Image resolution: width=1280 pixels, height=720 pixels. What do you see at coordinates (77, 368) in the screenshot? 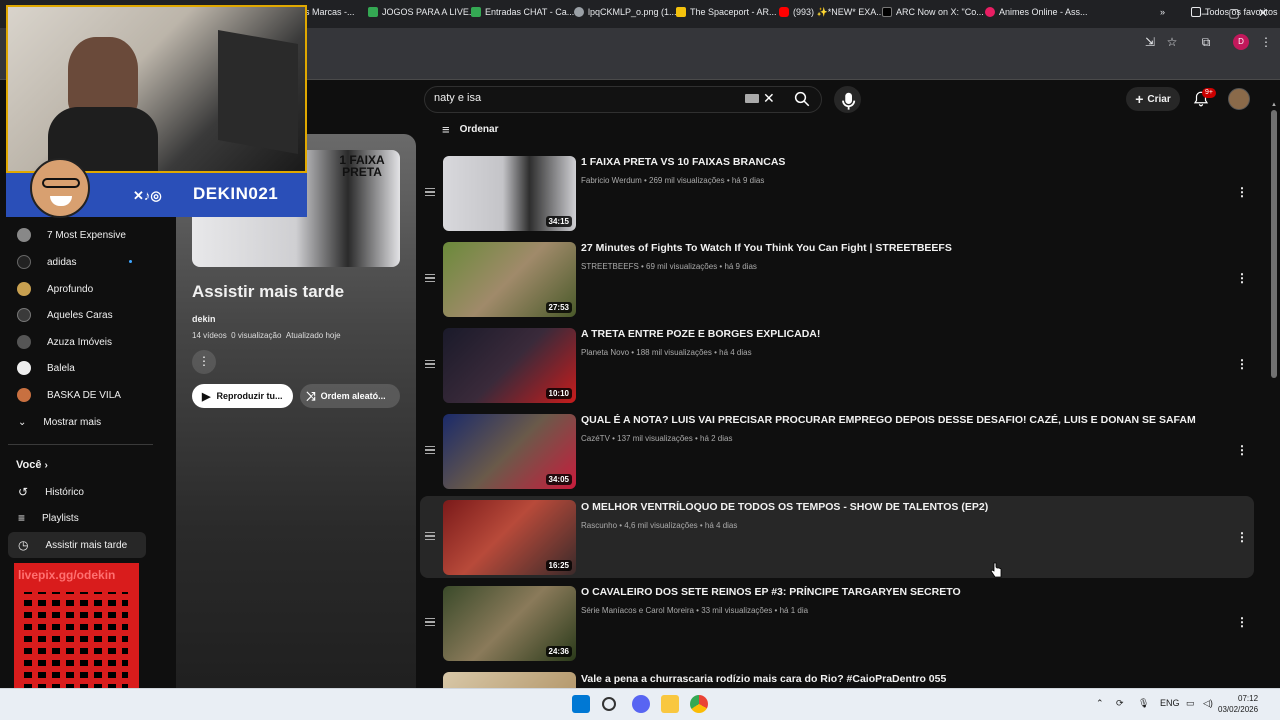
I see `subscription-item: Balela` at bounding box center [77, 368].